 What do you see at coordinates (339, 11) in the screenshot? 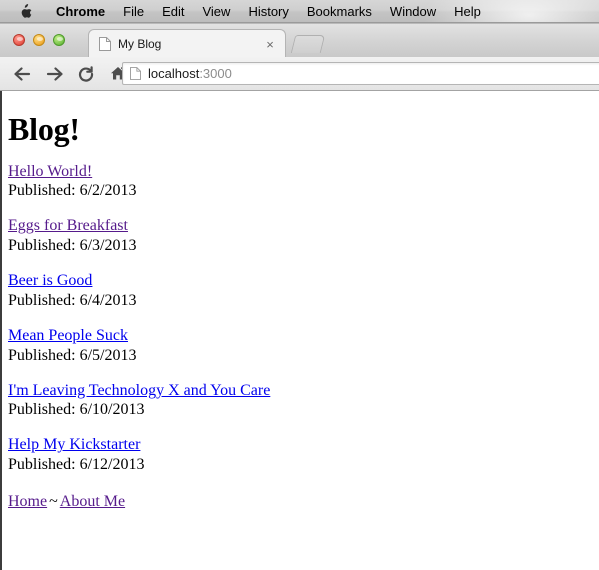
I see `menu-item-bookmarks: Bookmarks` at bounding box center [339, 11].